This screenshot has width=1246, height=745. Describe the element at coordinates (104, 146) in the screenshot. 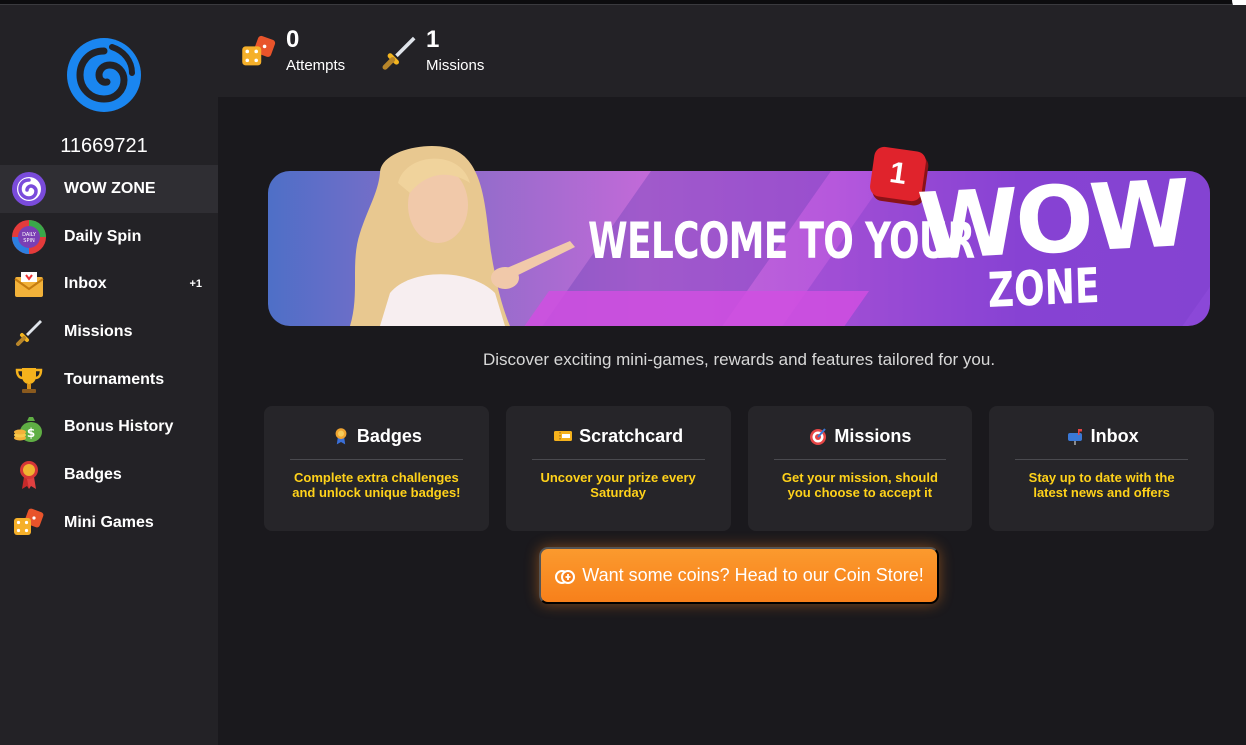

I see `user-id: 11669721` at that location.